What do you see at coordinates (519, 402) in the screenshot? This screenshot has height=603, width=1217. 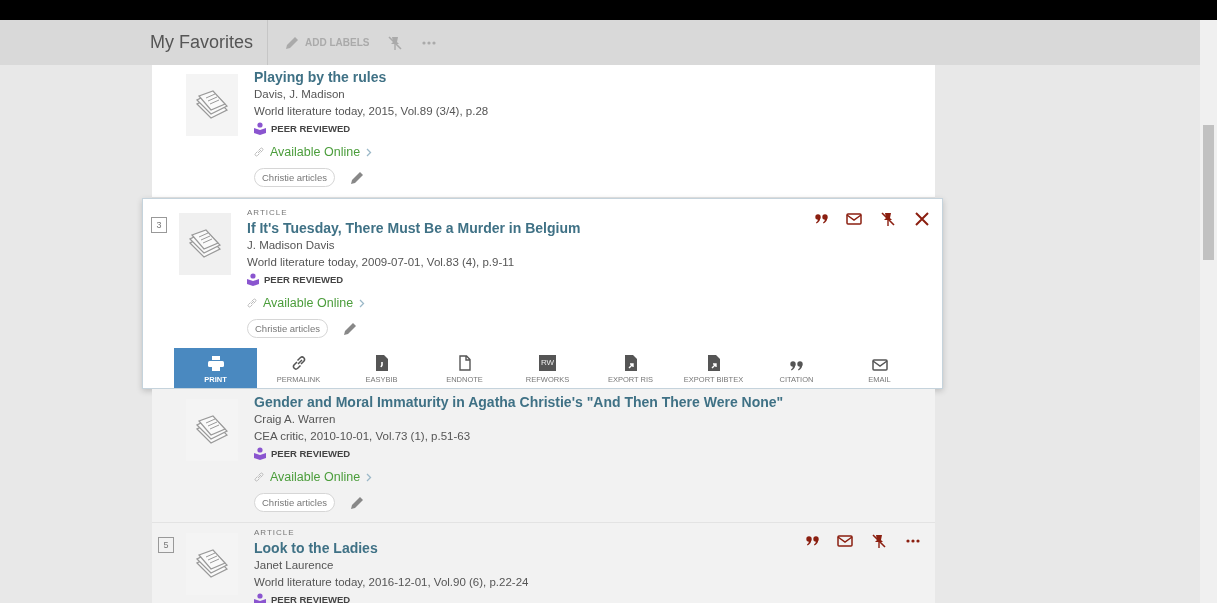 I see `record-title: Gender and Moral Immaturity in Agatha Christie's "And Then There Were None"` at bounding box center [519, 402].